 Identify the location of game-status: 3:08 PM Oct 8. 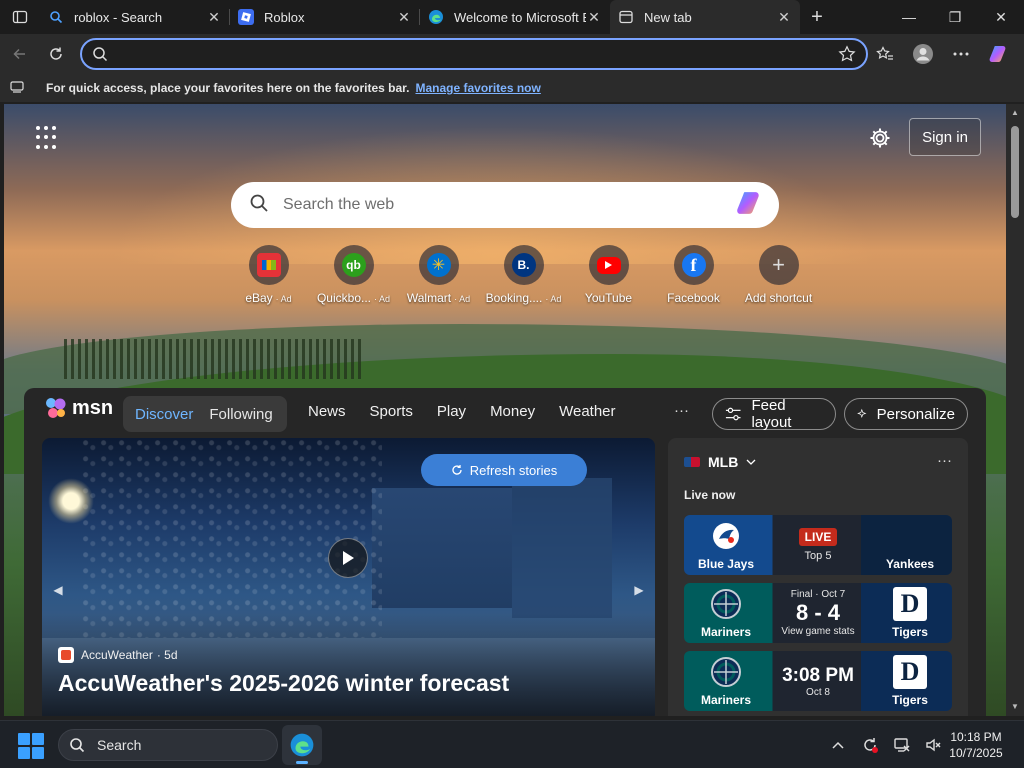
(818, 681).